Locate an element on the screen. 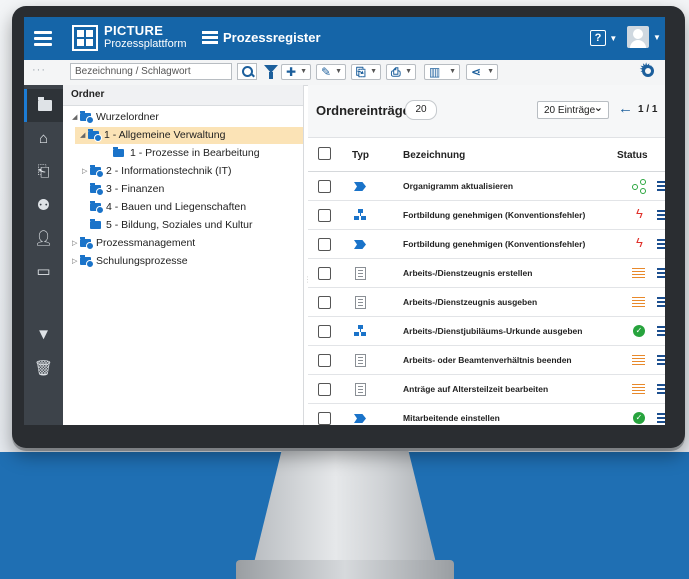 This screenshot has width=689, height=579. table-row: Arbeits-/Dienstzeugnis erstellen is located at coordinates (486, 273).